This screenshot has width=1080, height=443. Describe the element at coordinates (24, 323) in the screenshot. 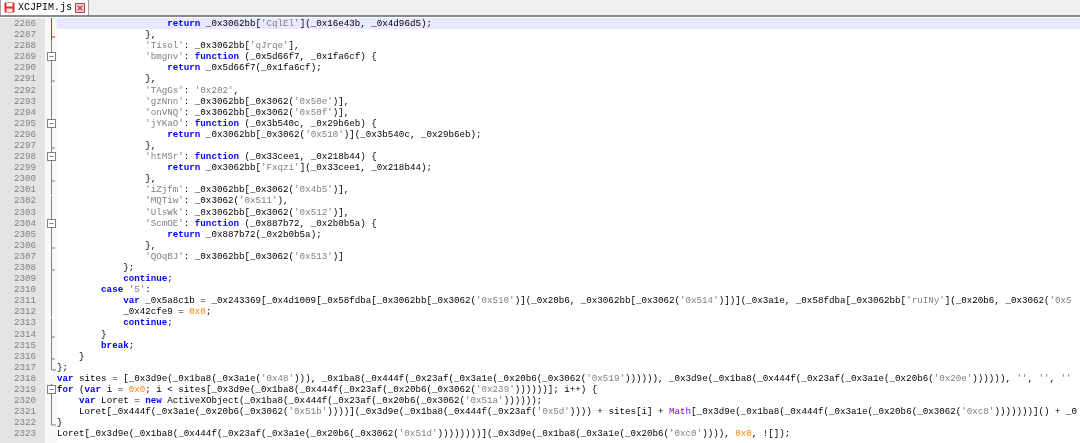

I see `line-number: 2313` at that location.